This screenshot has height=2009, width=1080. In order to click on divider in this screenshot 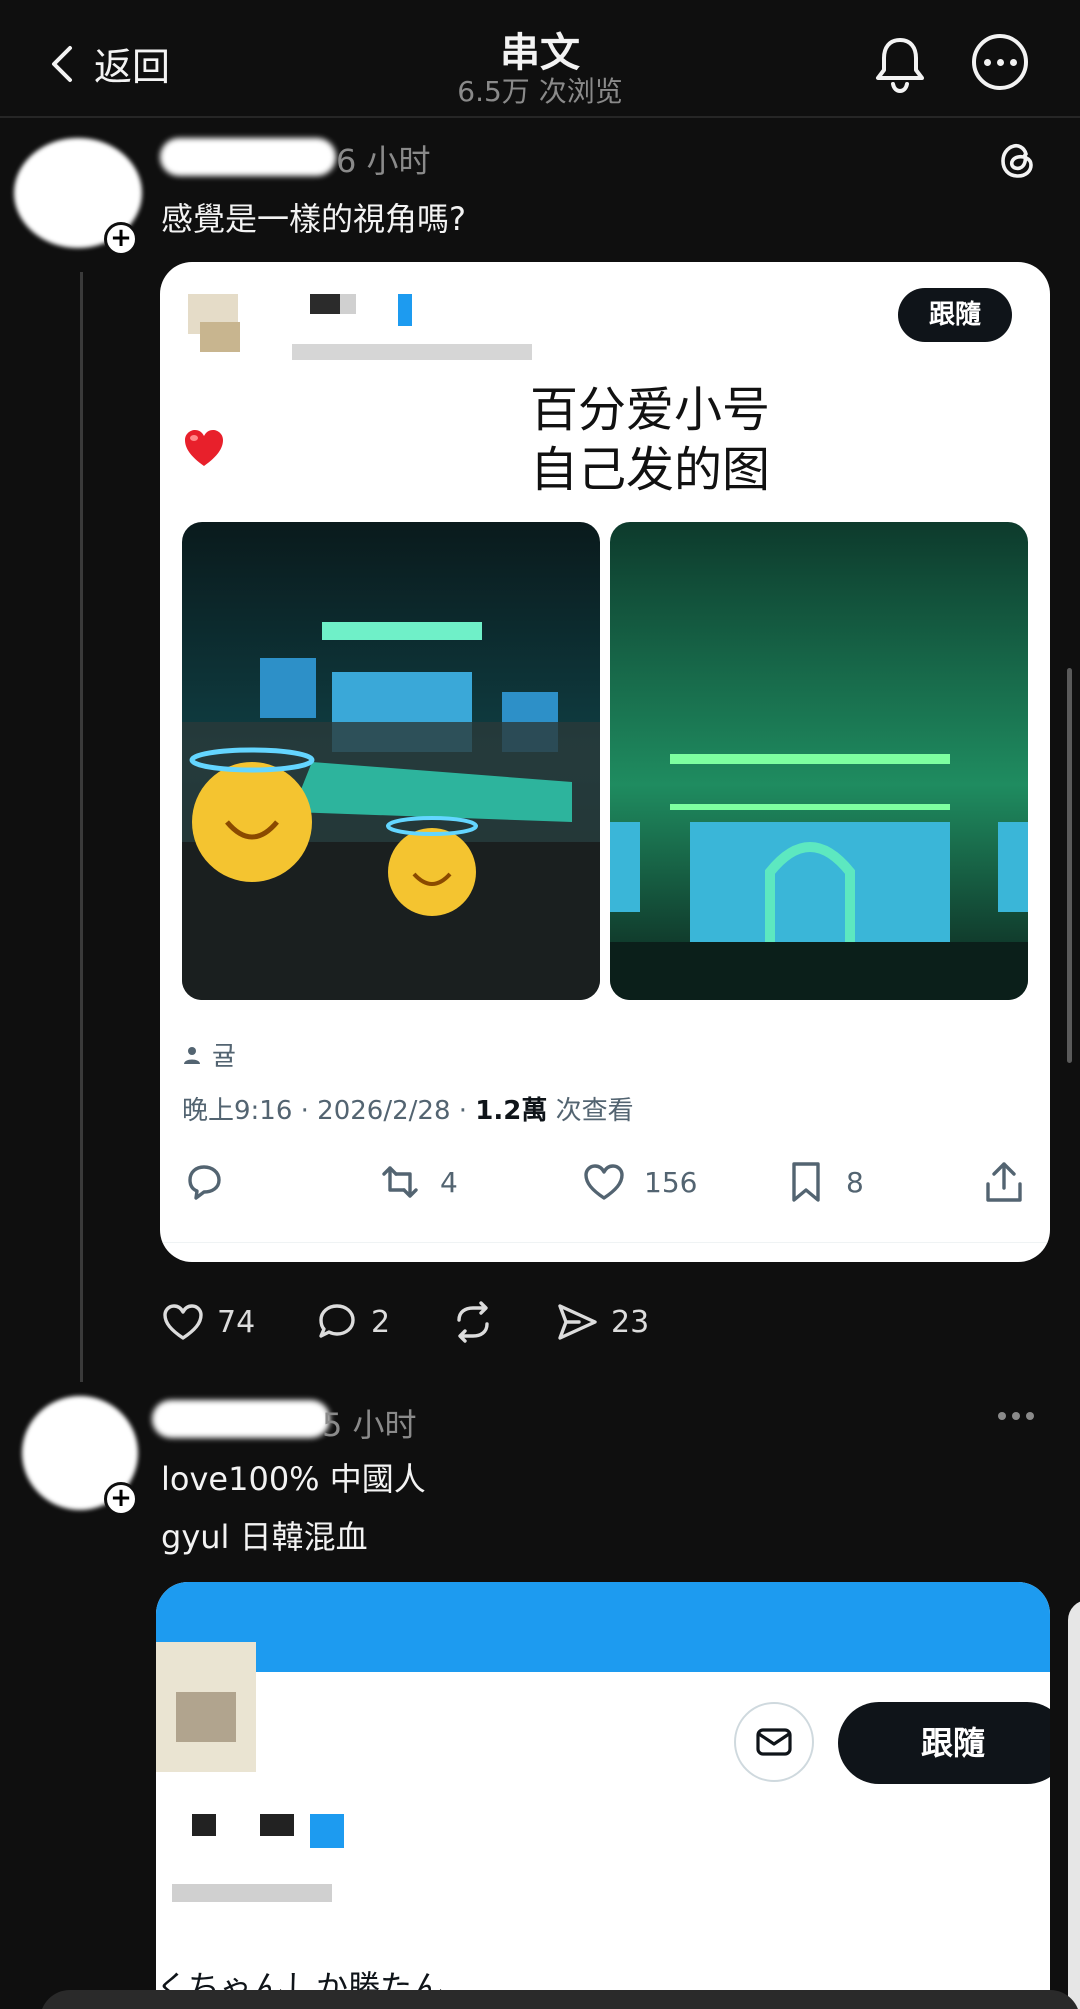, I will do `click(605, 1242)`.